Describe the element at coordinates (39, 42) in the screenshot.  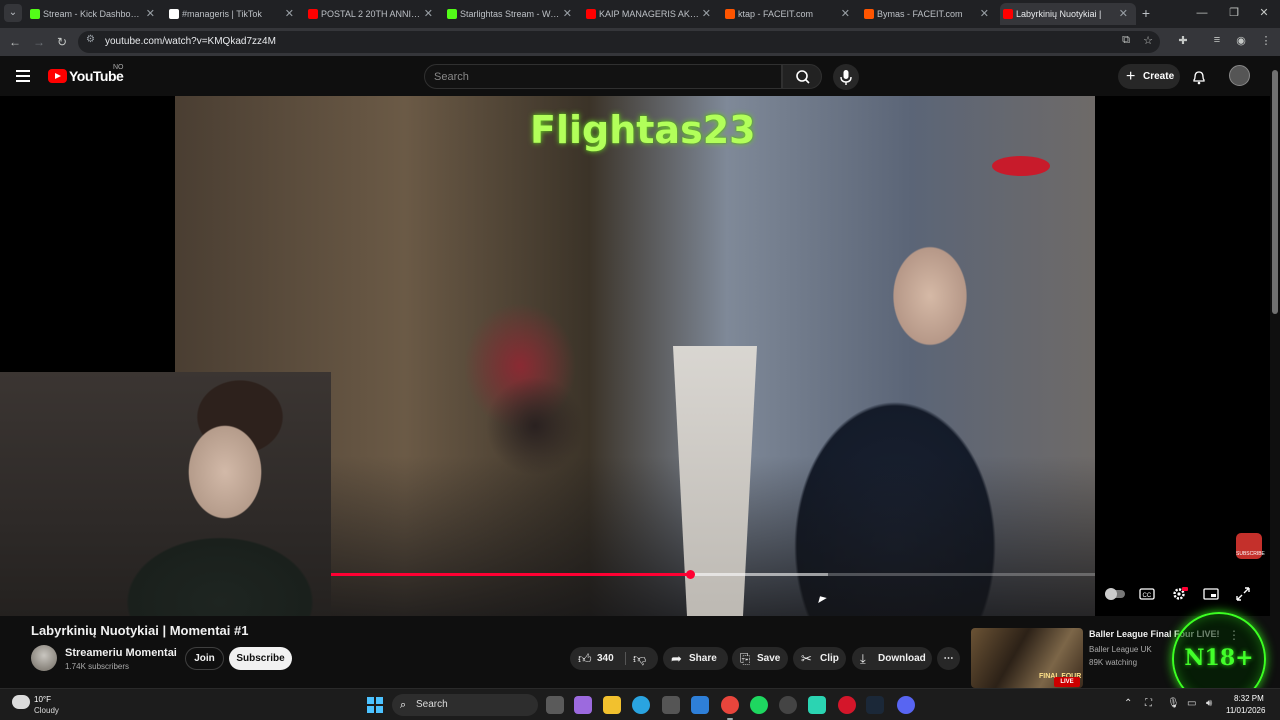
I see `forward-button: →` at that location.